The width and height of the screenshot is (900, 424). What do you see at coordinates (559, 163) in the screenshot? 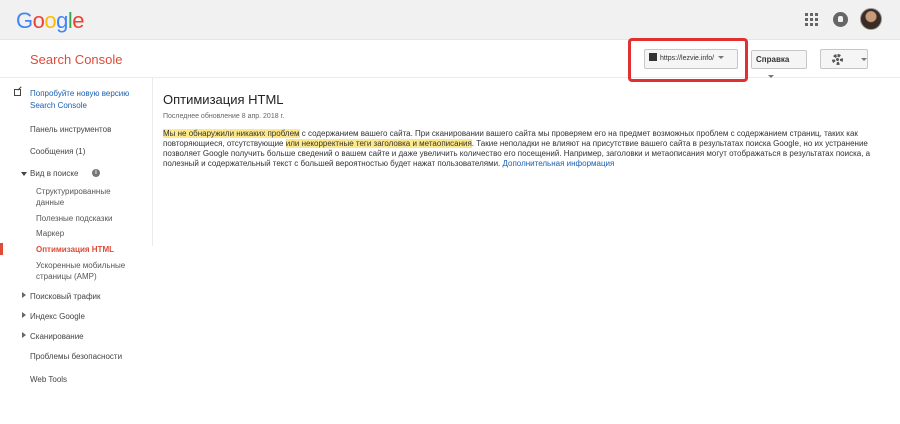
I see `more-info-link: Дополнительная информация` at bounding box center [559, 163].